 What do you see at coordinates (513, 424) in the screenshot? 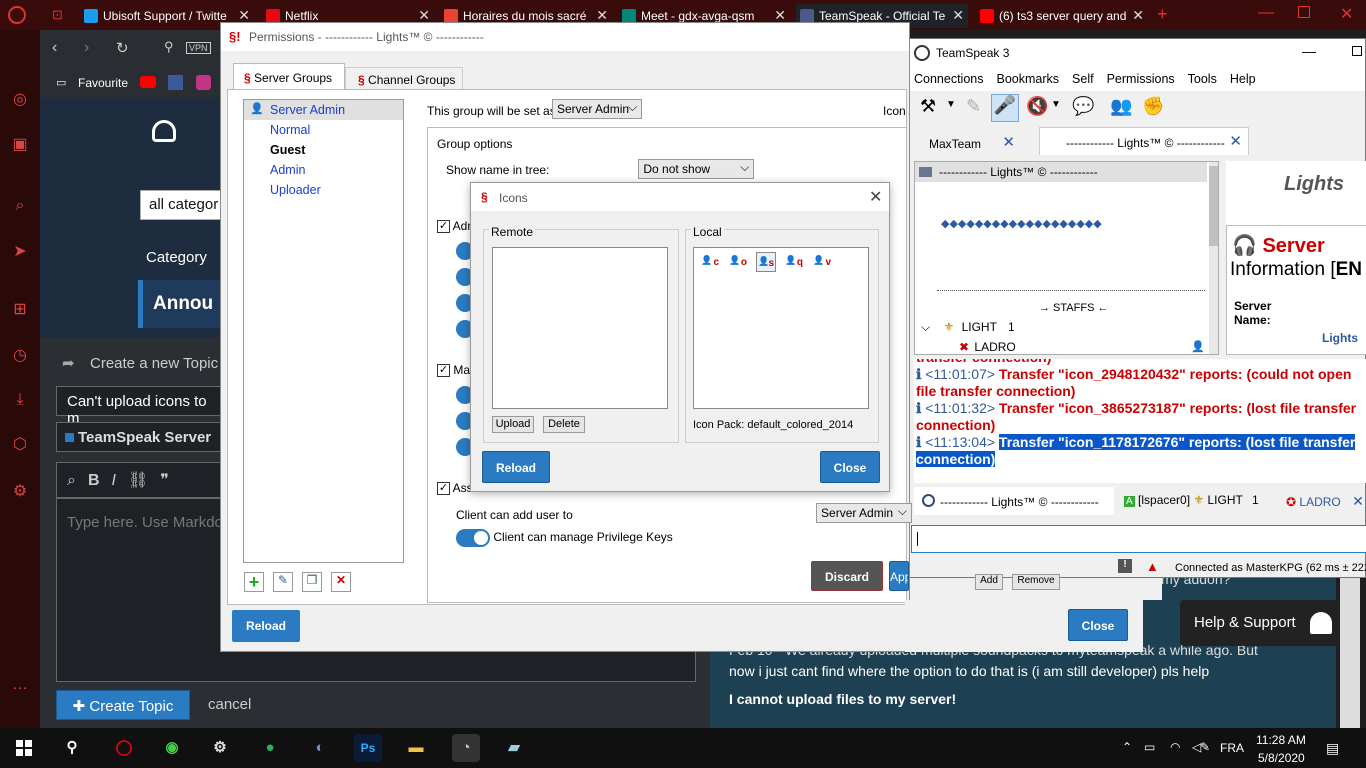
I see `upload-button: Upload` at bounding box center [513, 424].